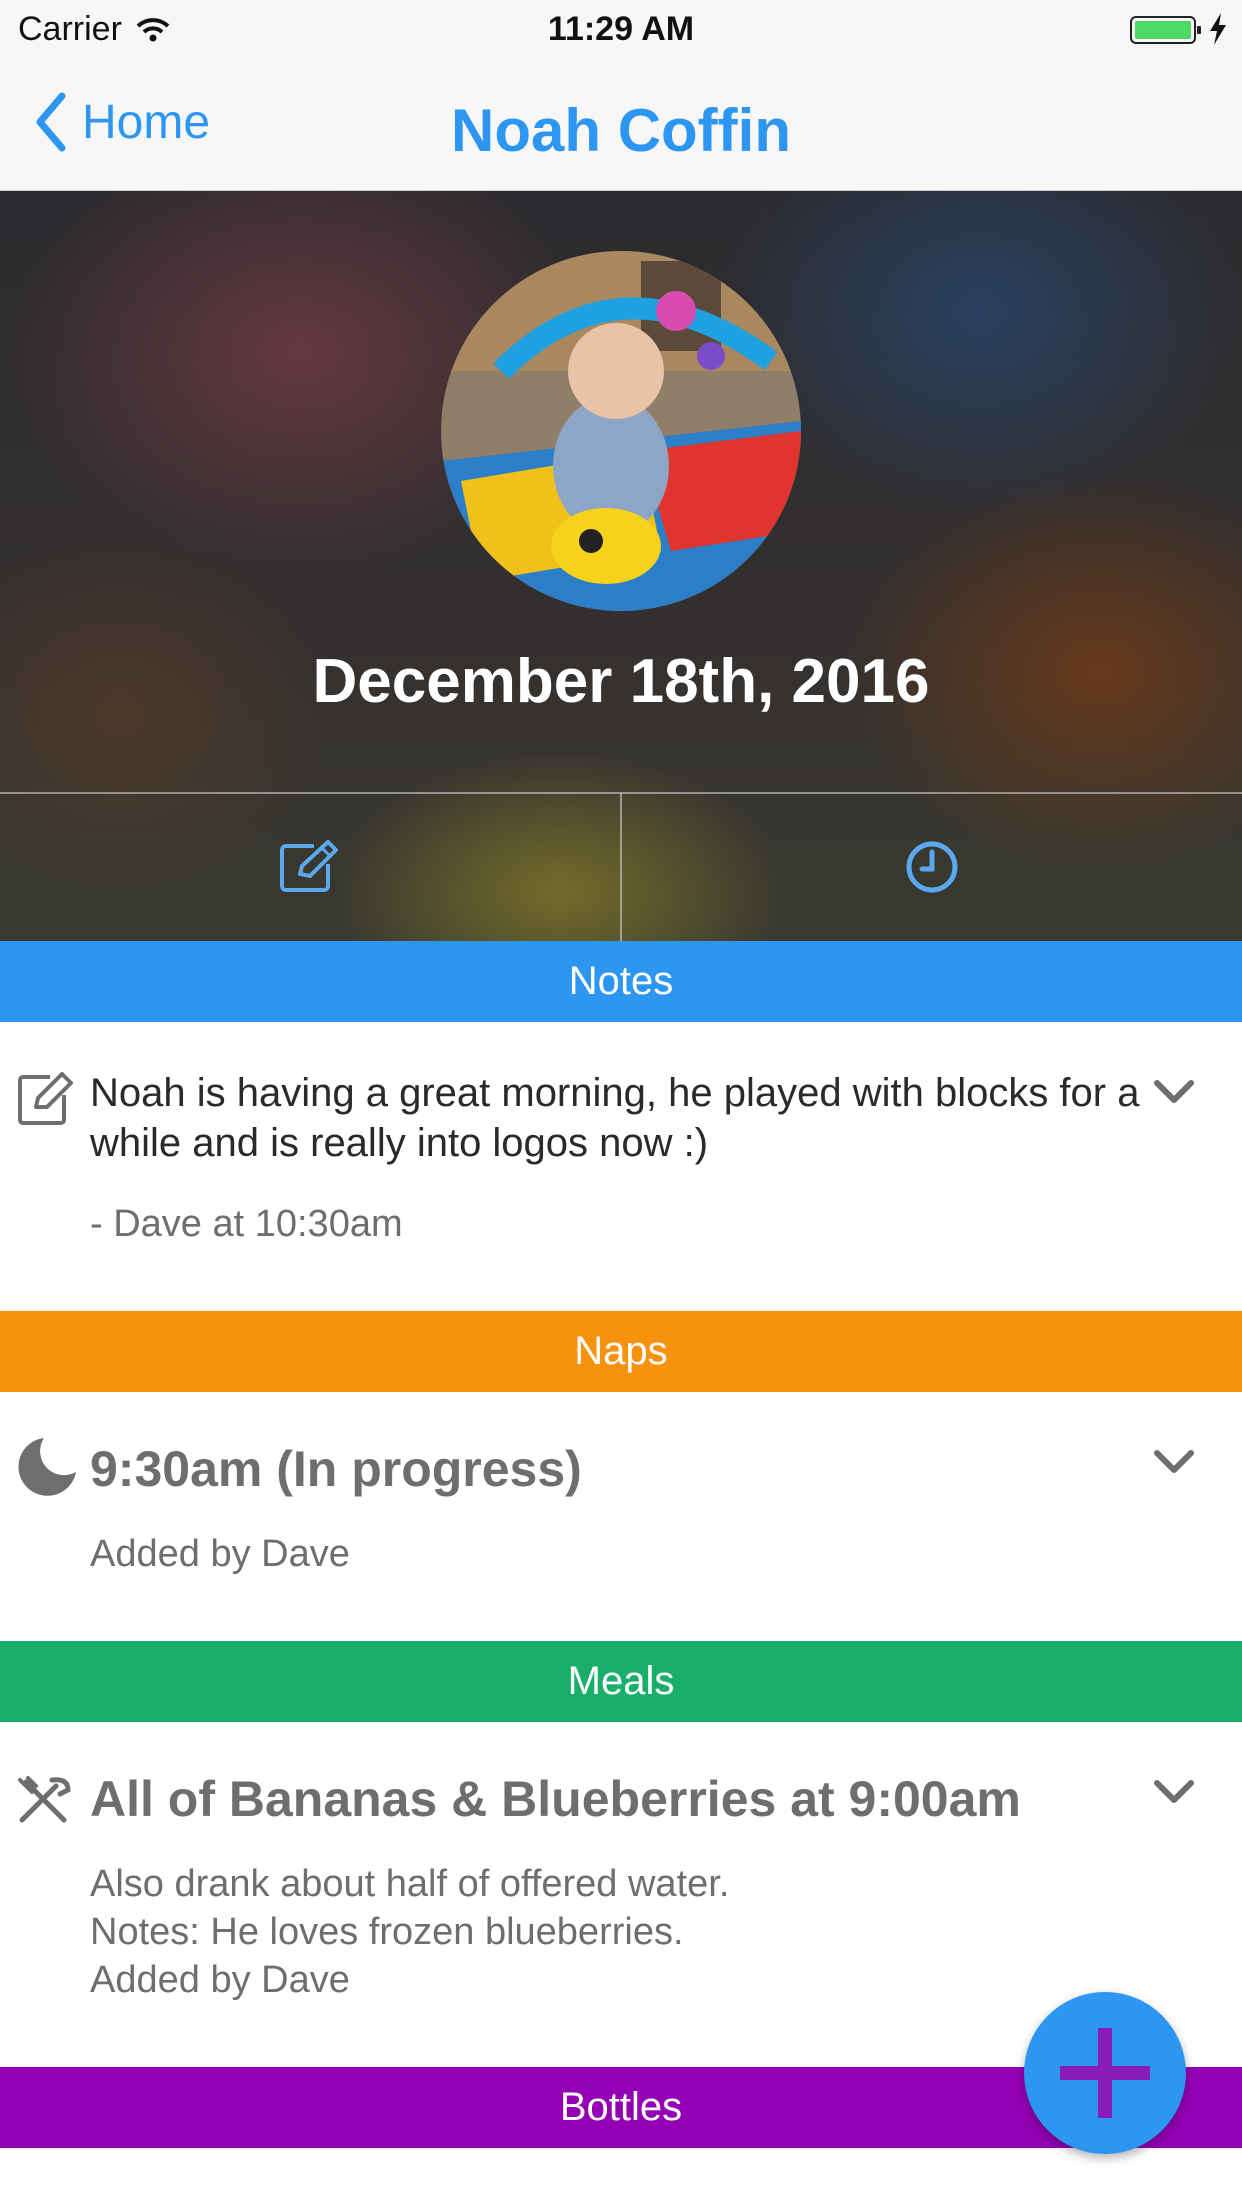 Image resolution: width=1242 pixels, height=2208 pixels. I want to click on date-title: December 18th, 2016, so click(621, 681).